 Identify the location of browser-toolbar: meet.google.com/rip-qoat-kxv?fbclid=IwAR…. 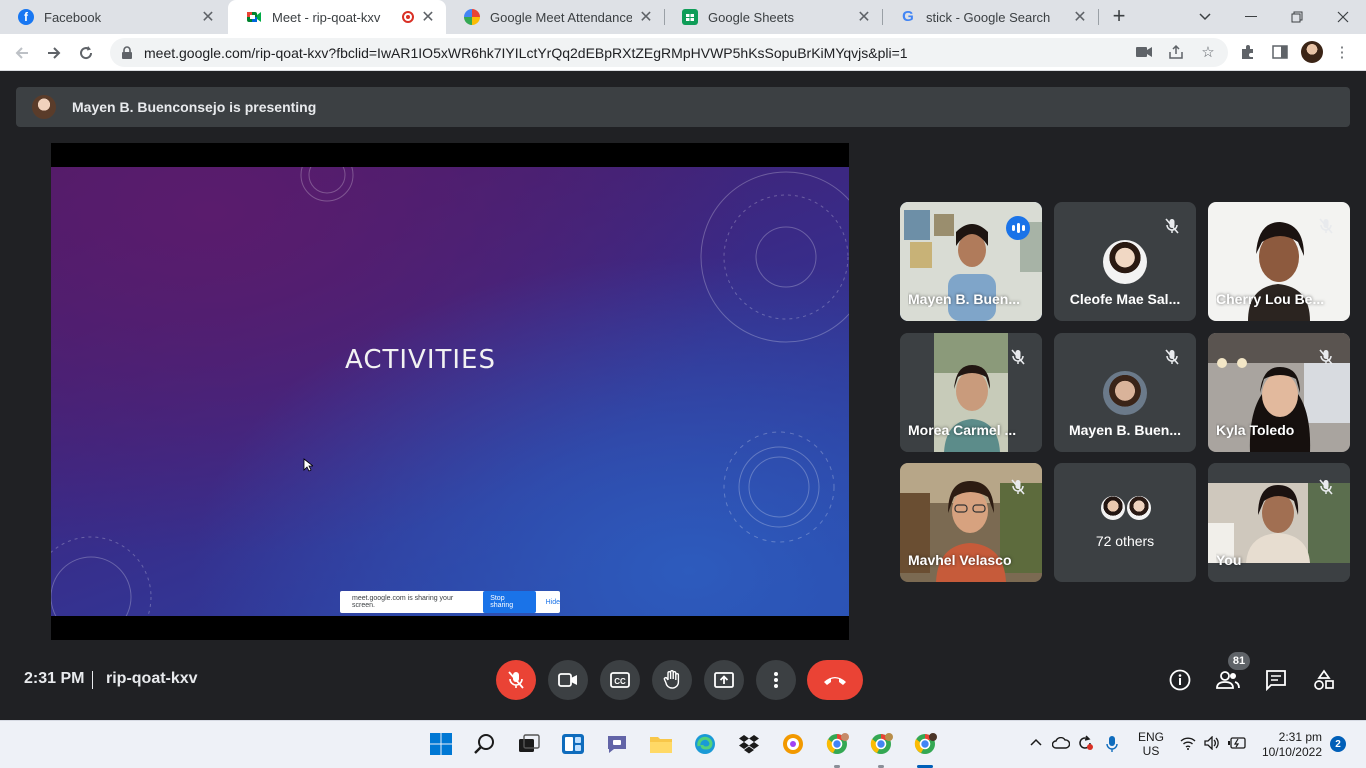
(683, 52).